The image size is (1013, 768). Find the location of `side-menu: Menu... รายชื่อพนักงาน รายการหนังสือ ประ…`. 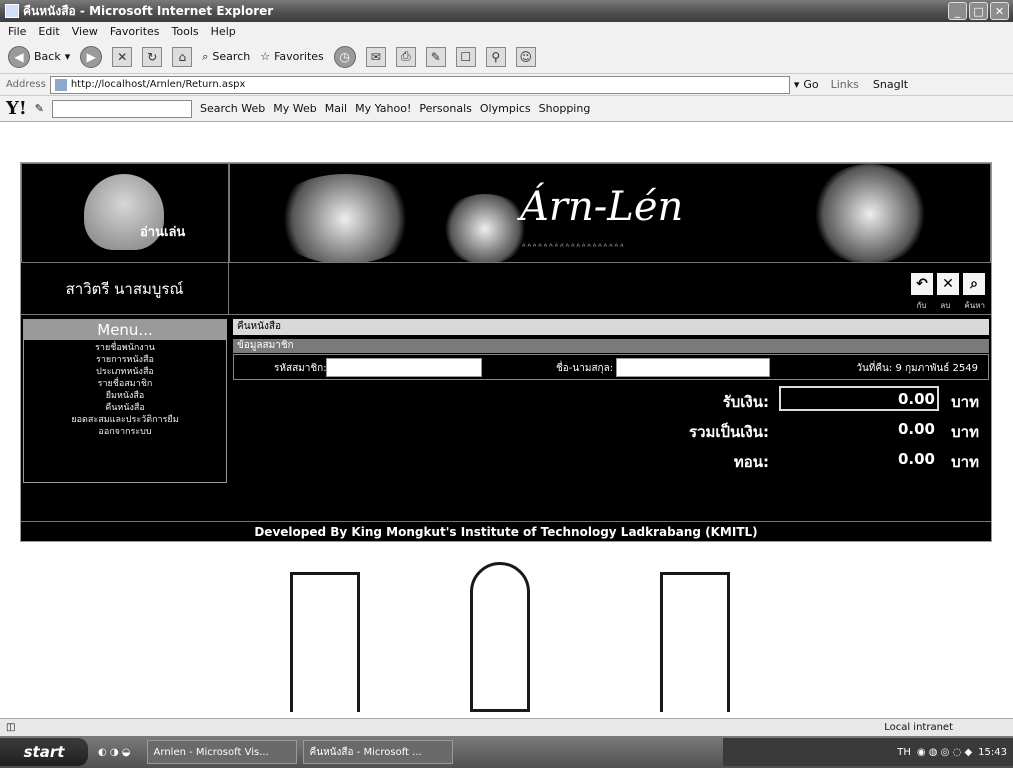

side-menu: Menu... รายชื่อพนักงาน รายการหนังสือ ประ… is located at coordinates (125, 401).